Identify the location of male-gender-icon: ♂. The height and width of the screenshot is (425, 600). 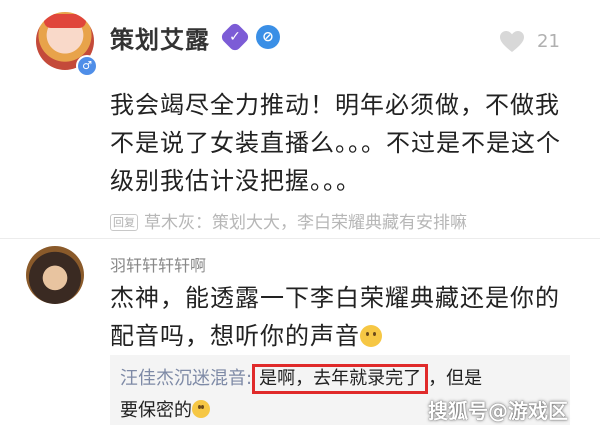
(87, 66).